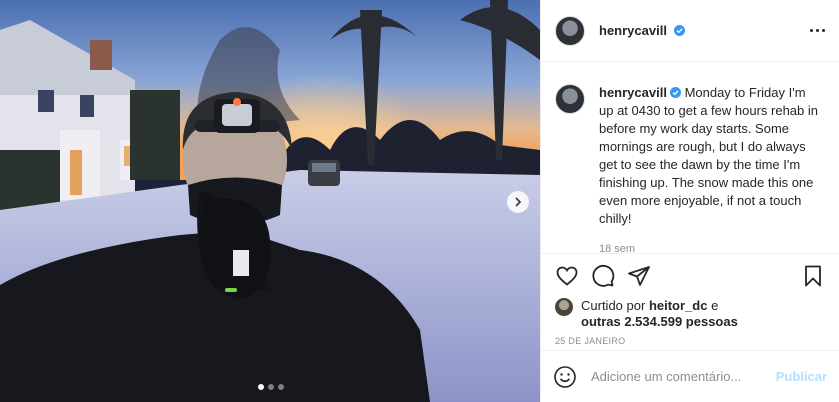  What do you see at coordinates (613, 305) in the screenshot?
I see `liked-by-prefix: Curtido por` at bounding box center [613, 305].